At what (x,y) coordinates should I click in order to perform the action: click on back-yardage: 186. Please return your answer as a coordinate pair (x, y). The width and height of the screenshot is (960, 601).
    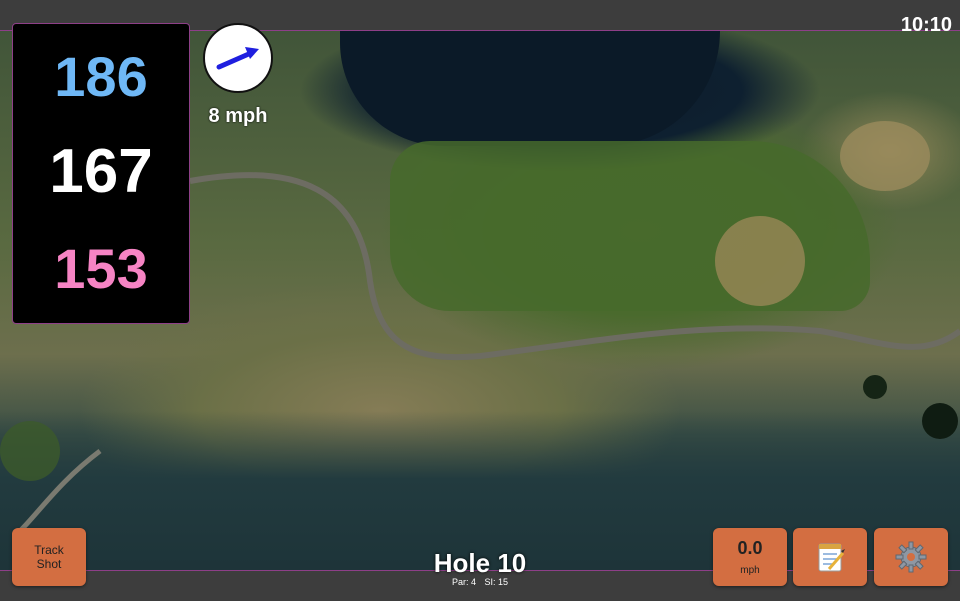
    Looking at the image, I should click on (101, 76).